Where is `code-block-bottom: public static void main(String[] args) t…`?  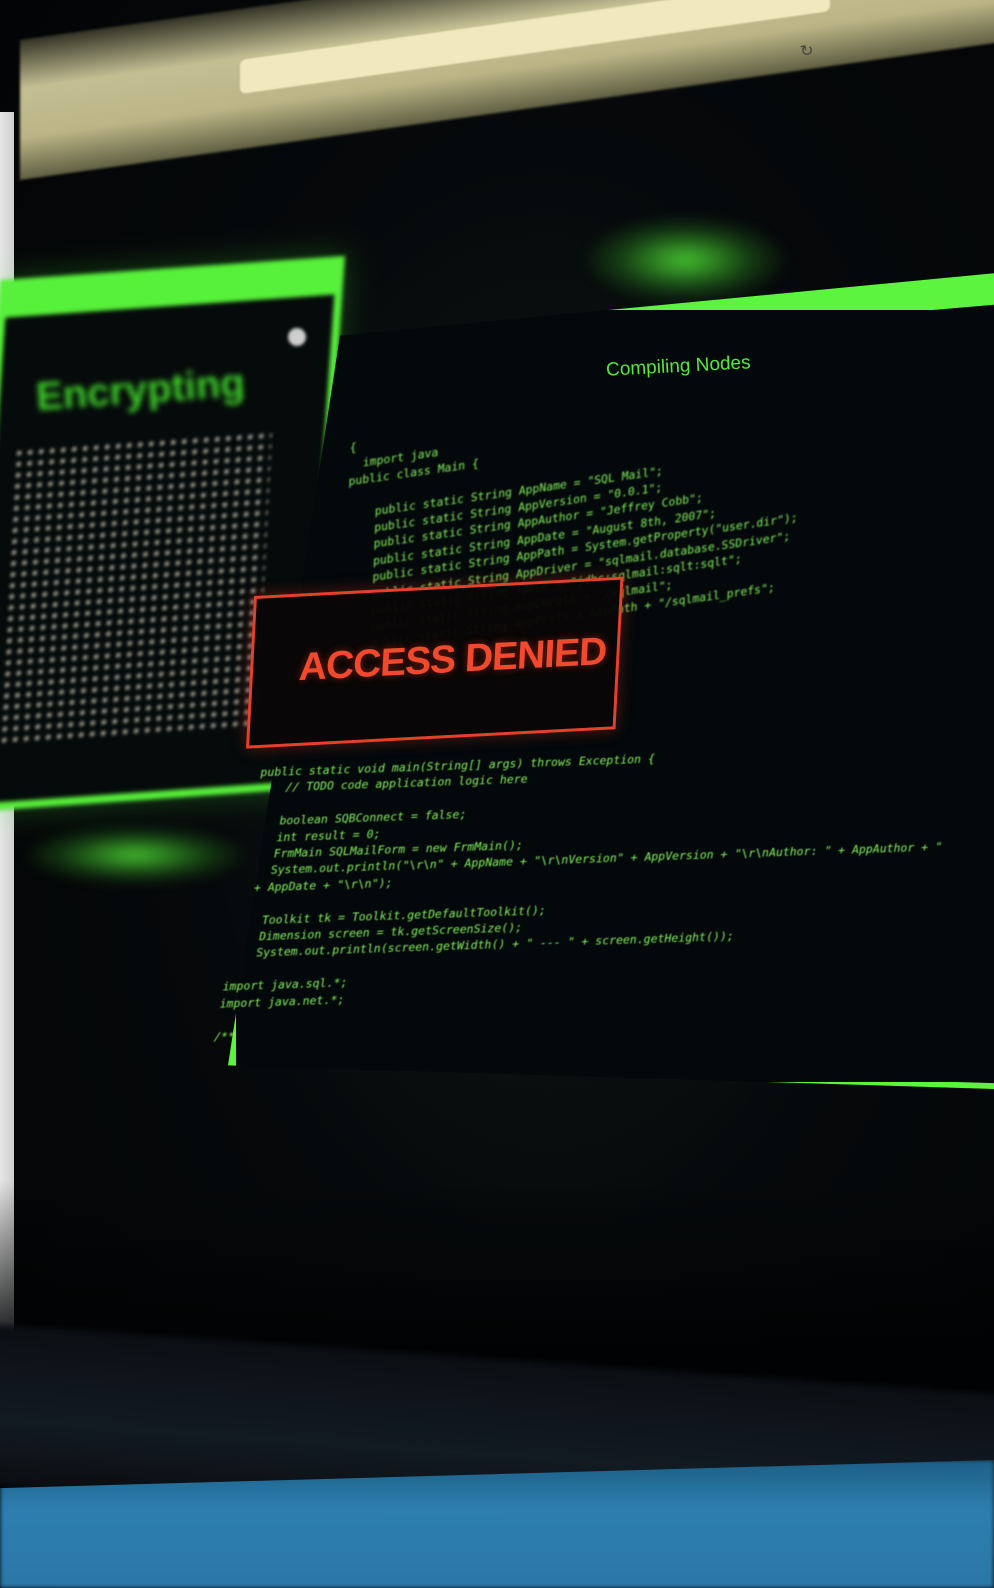
code-block-bottom: public static void main(String[] args) t… is located at coordinates (586, 892).